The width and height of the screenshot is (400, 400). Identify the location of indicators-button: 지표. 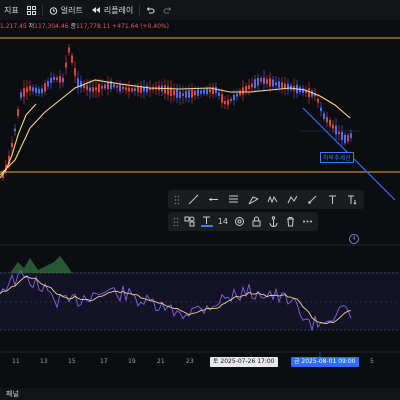
(11, 10).